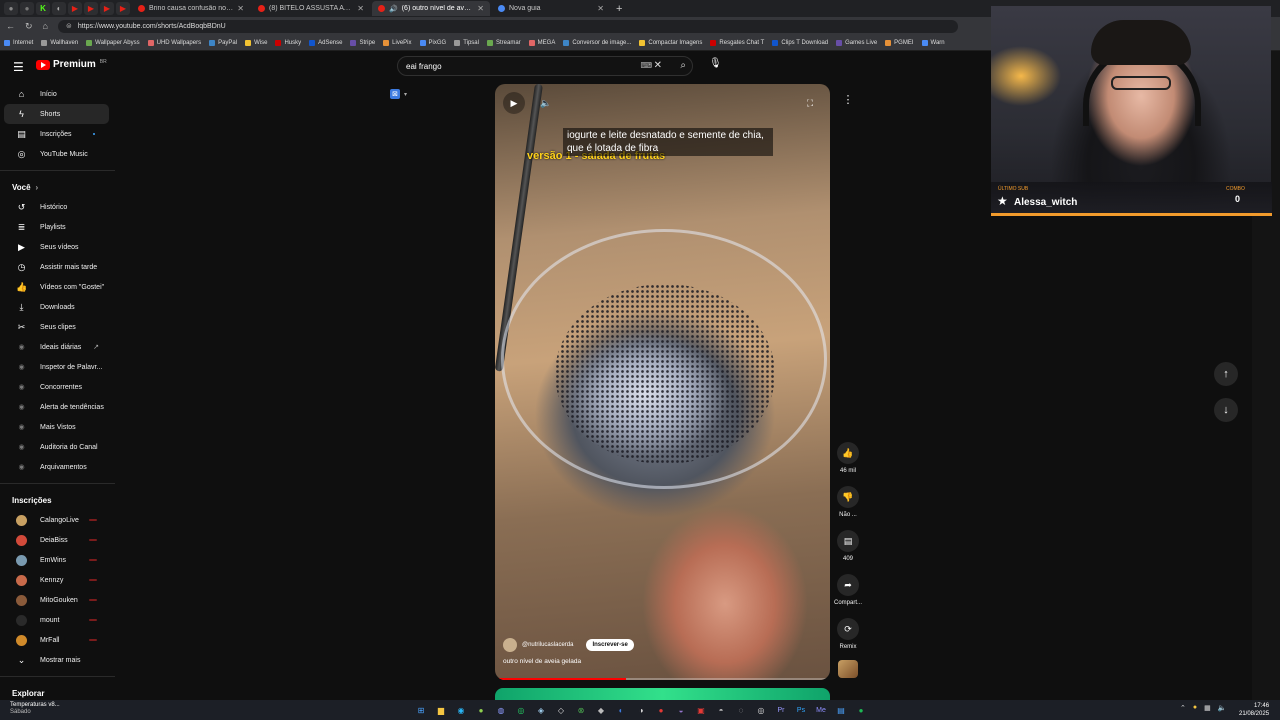  What do you see at coordinates (662, 679) in the screenshot?
I see `progress-bar` at bounding box center [662, 679].